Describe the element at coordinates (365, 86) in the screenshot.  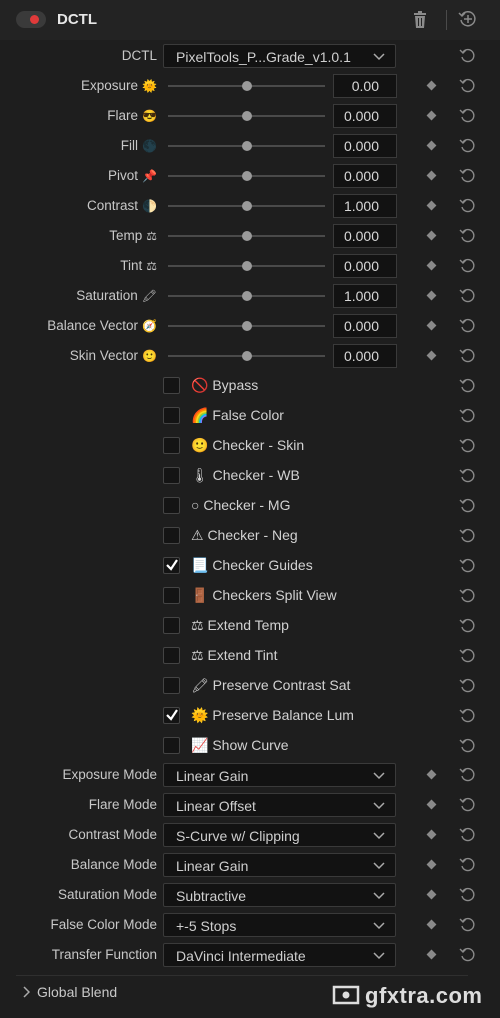
I see `slider-value-field: 0.00` at that location.